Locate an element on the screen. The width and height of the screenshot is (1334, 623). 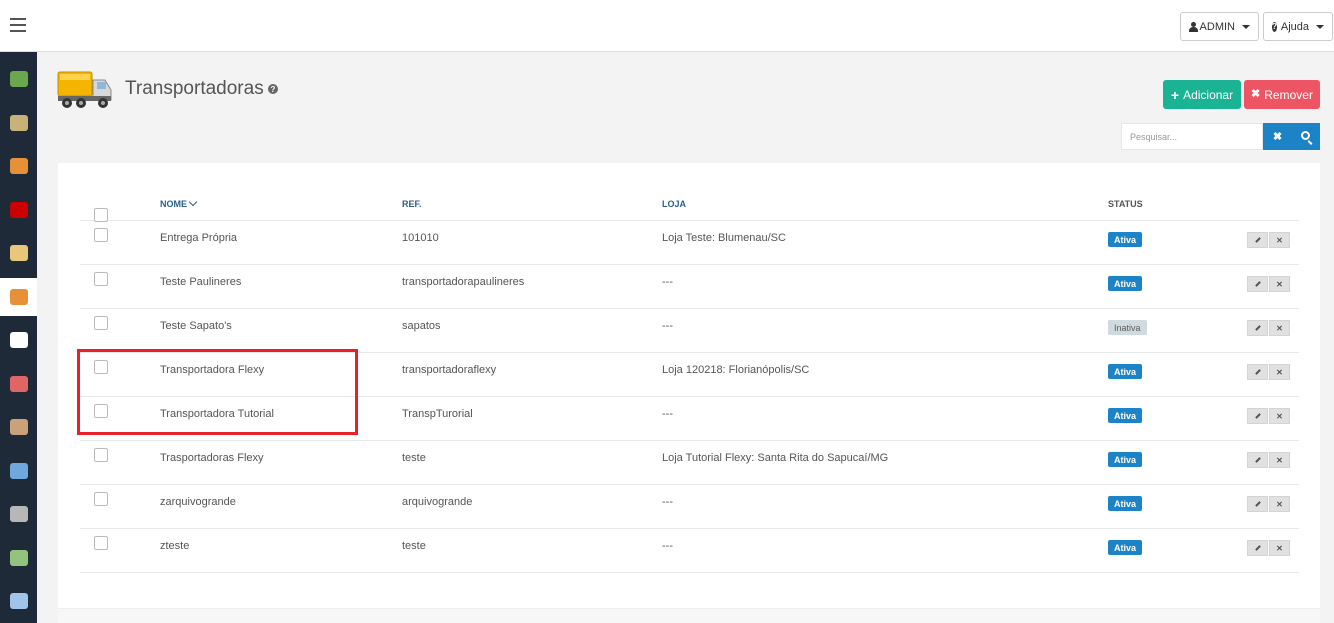
sidebar-item-user is located at coordinates (18, 427).